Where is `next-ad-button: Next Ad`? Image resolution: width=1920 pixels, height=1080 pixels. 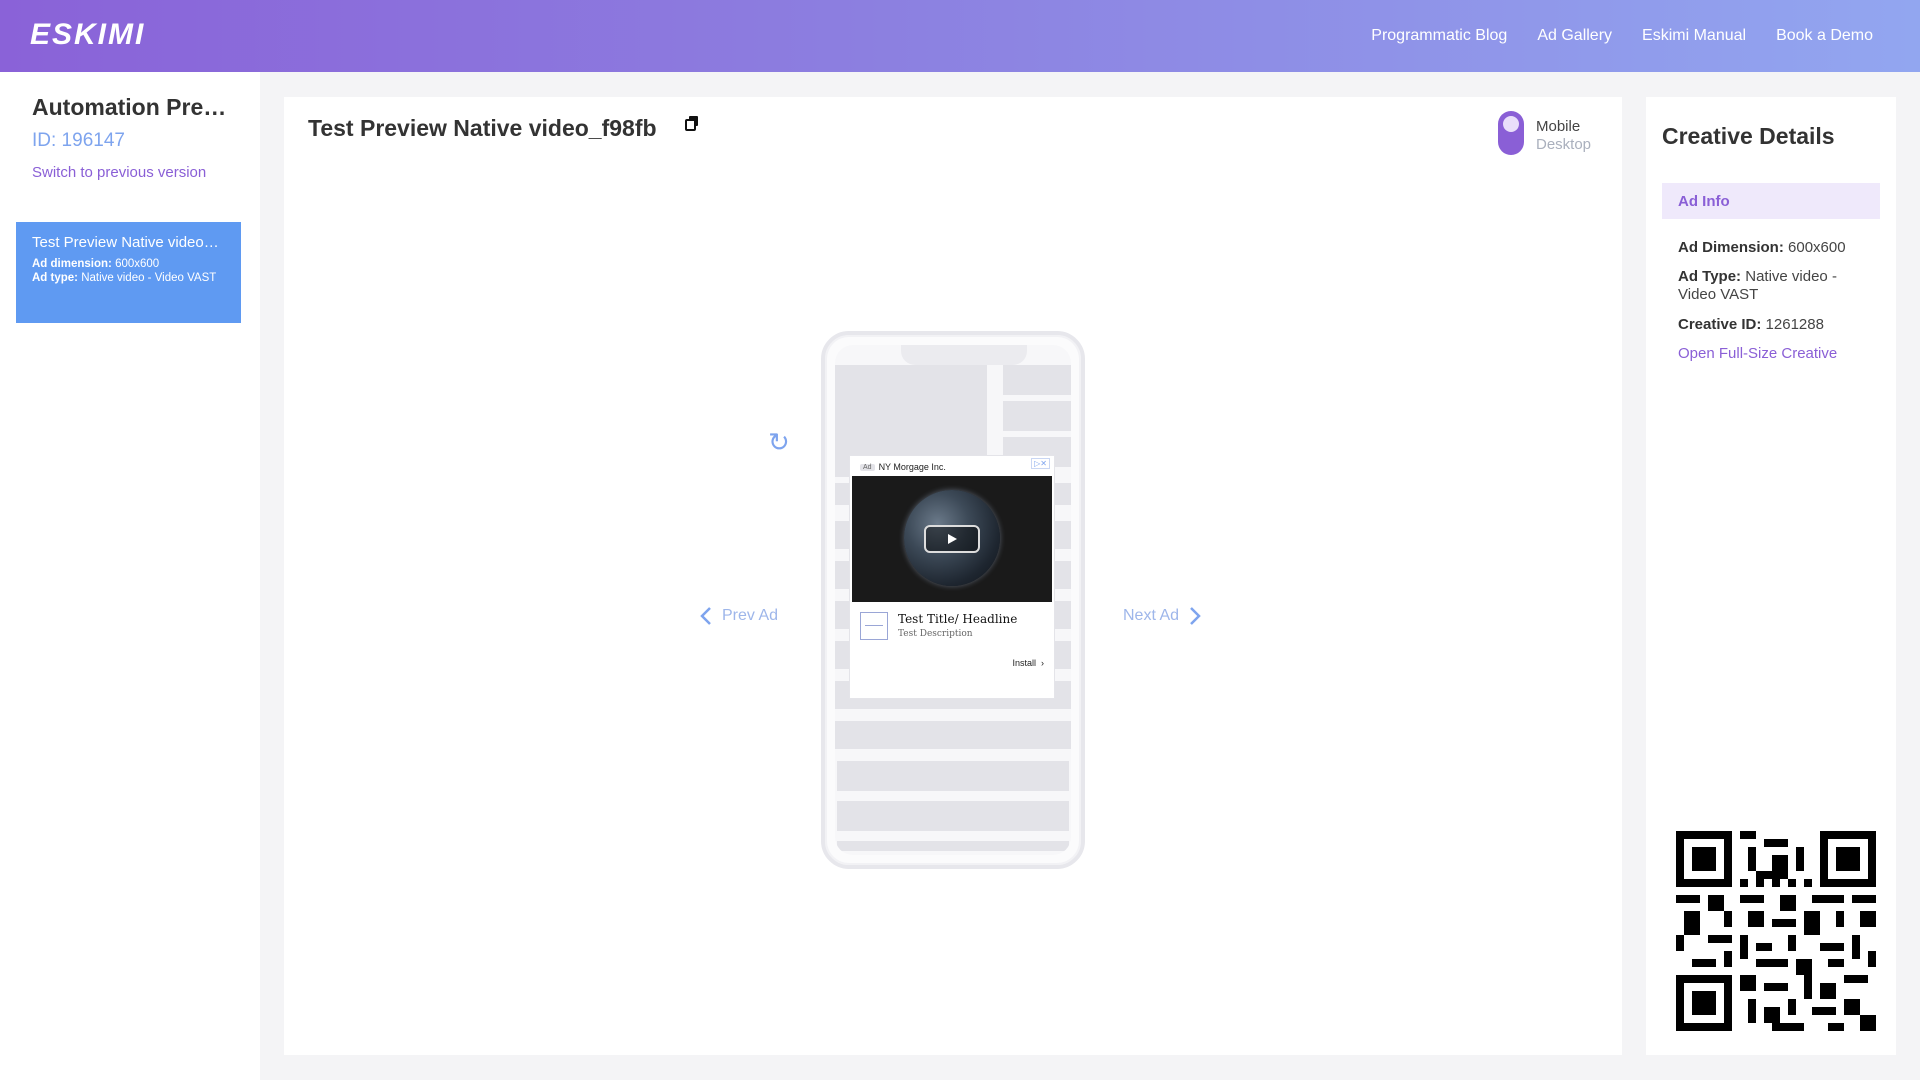
next-ad-button: Next Ad is located at coordinates (1162, 616).